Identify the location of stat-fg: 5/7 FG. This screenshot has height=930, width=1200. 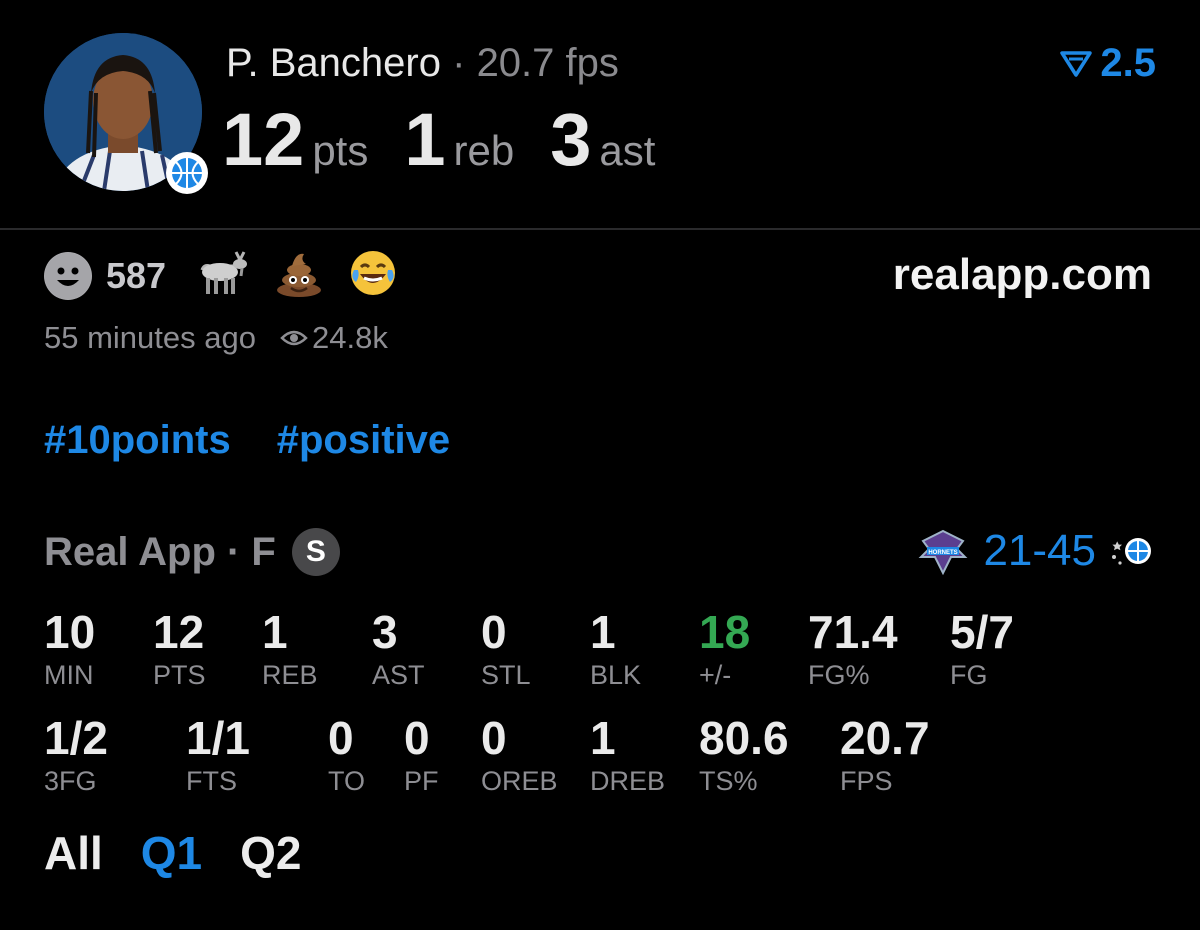
(982, 649).